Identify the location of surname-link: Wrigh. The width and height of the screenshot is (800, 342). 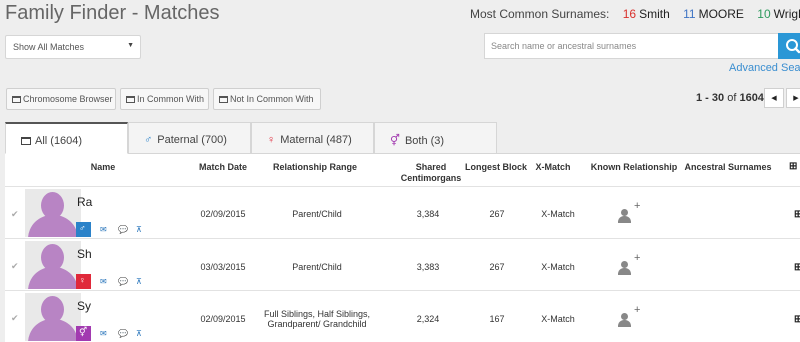
(787, 14).